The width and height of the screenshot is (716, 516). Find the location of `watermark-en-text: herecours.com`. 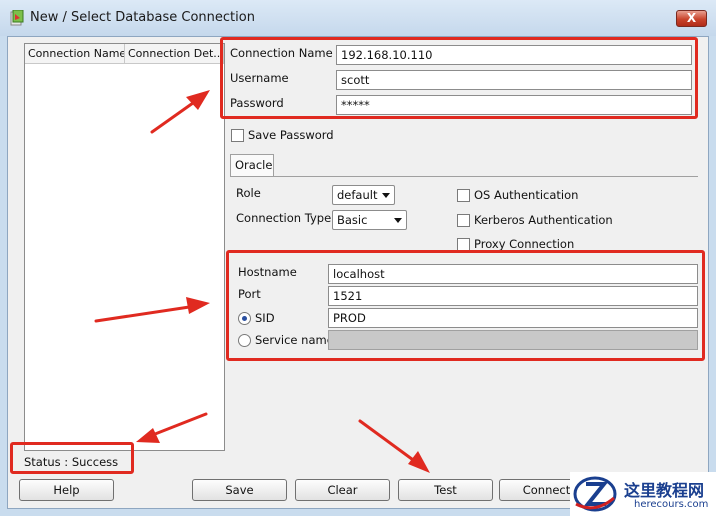

watermark-en-text: herecours.com is located at coordinates (671, 504).